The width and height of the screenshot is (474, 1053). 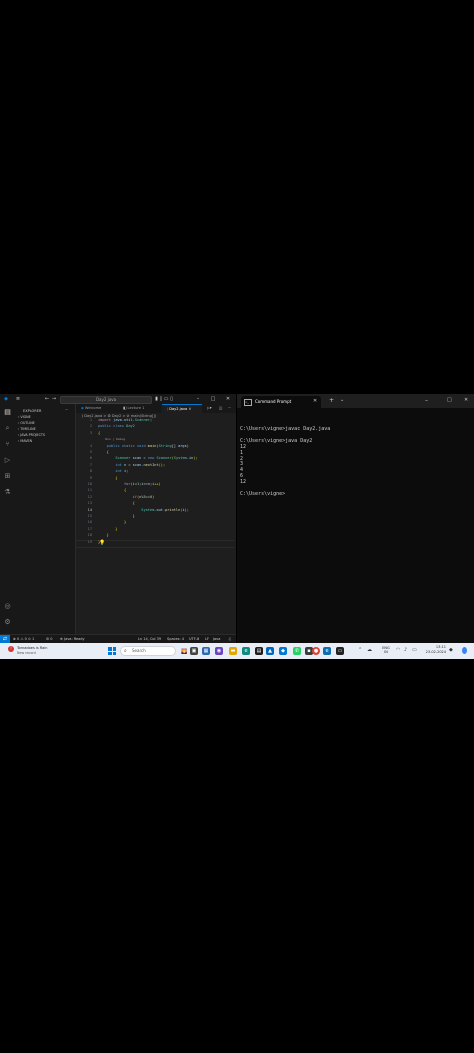 What do you see at coordinates (259, 651) in the screenshot?
I see `store-icon: ▤` at bounding box center [259, 651].